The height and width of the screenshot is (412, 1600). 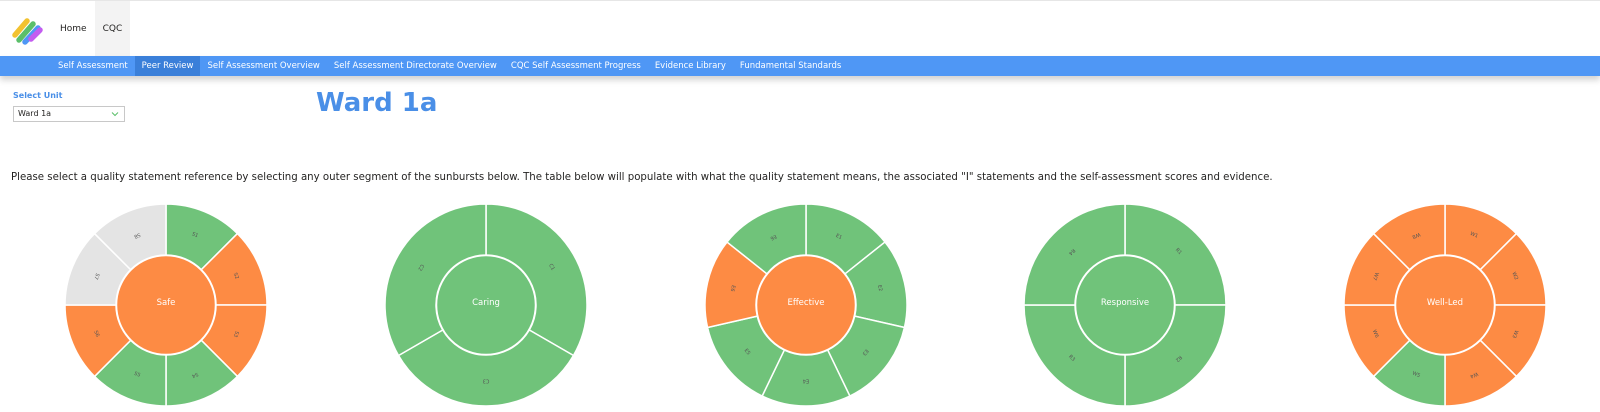 What do you see at coordinates (806, 381) in the screenshot?
I see `sunburst-segment-label: E4` at bounding box center [806, 381].